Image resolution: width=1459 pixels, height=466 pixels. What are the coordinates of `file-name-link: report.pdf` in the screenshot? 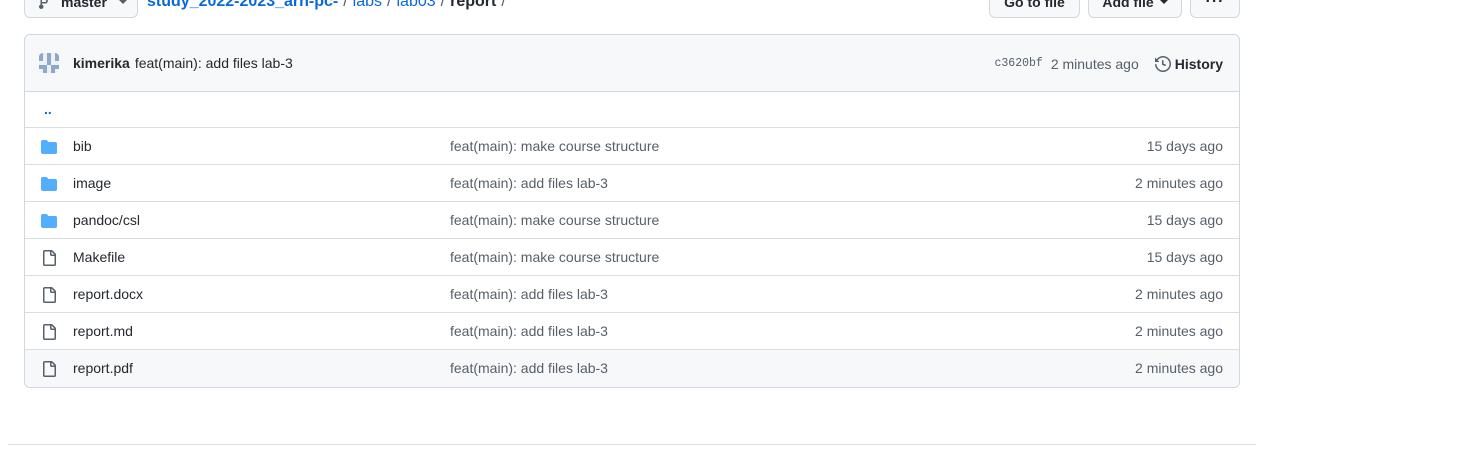 It's located at (103, 368).